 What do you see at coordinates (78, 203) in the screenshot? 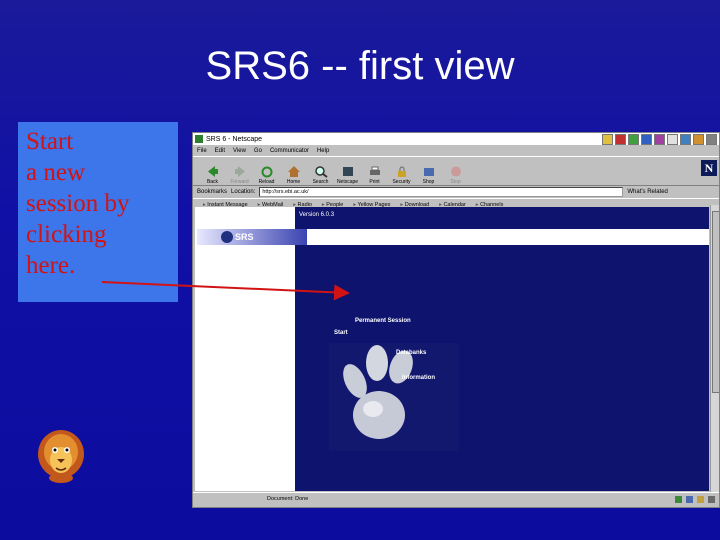
I see `callout-text: Start a new session by clicking here.` at bounding box center [78, 203].